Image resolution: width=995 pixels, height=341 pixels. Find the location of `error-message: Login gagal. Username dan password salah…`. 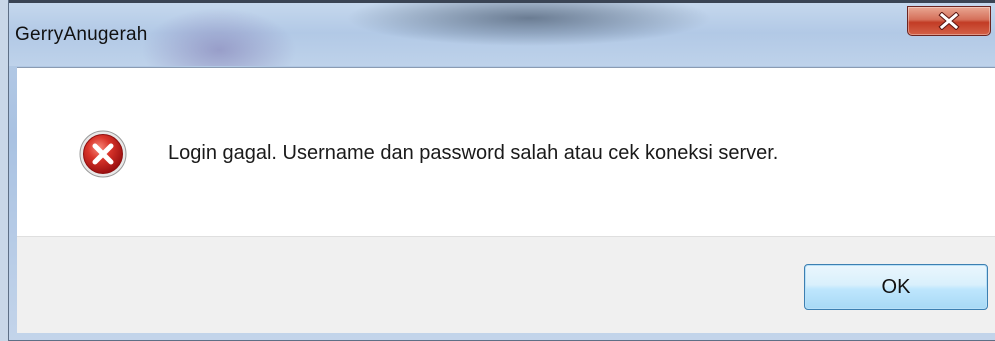

error-message: Login gagal. Username dan password salah… is located at coordinates (473, 153).